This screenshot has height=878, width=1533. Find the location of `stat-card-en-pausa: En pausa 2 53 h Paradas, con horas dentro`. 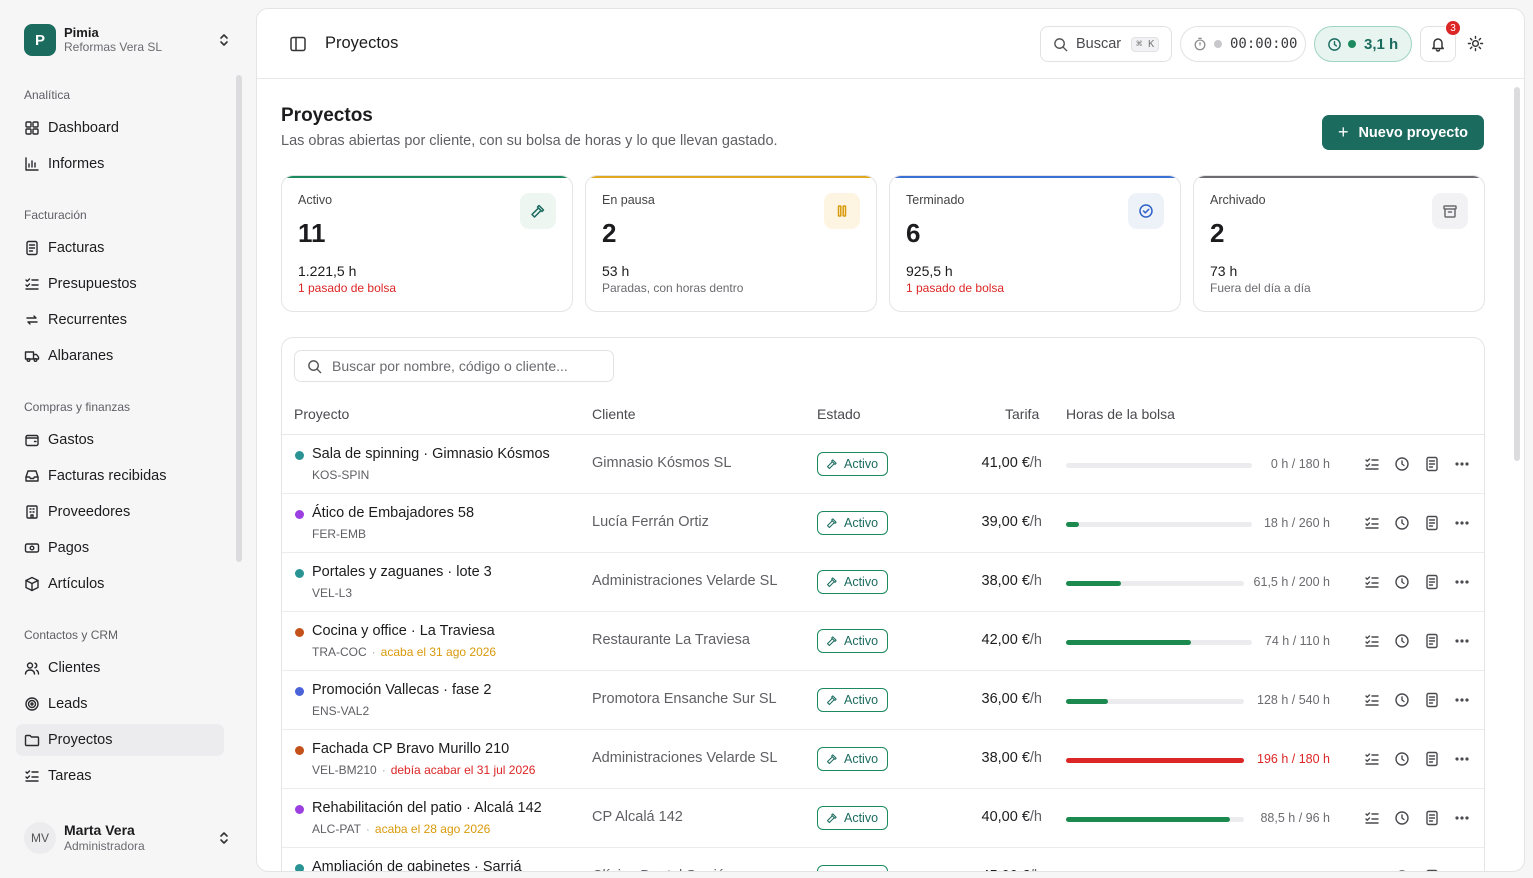

stat-card-en-pausa: En pausa 2 53 h Paradas, con horas dentro is located at coordinates (731, 243).